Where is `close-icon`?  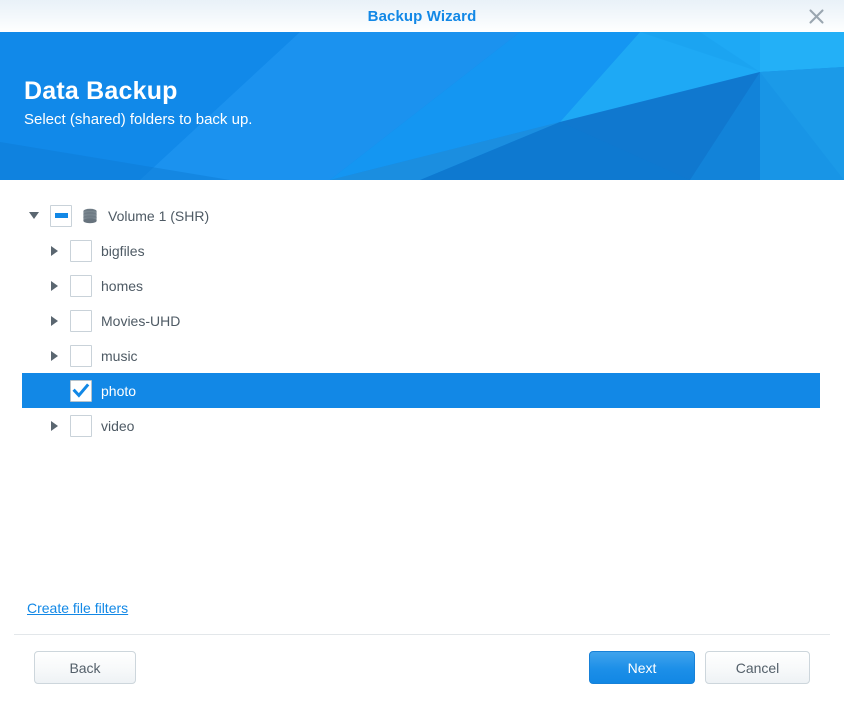 close-icon is located at coordinates (816, 16).